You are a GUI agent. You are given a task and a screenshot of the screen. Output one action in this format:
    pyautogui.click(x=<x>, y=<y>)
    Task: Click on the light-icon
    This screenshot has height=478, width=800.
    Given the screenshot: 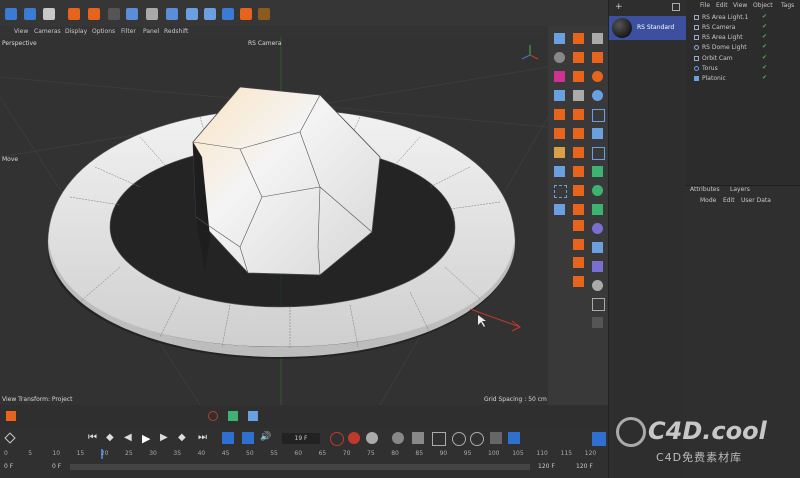 What is the action you would take?
    pyautogui.click(x=228, y=14)
    